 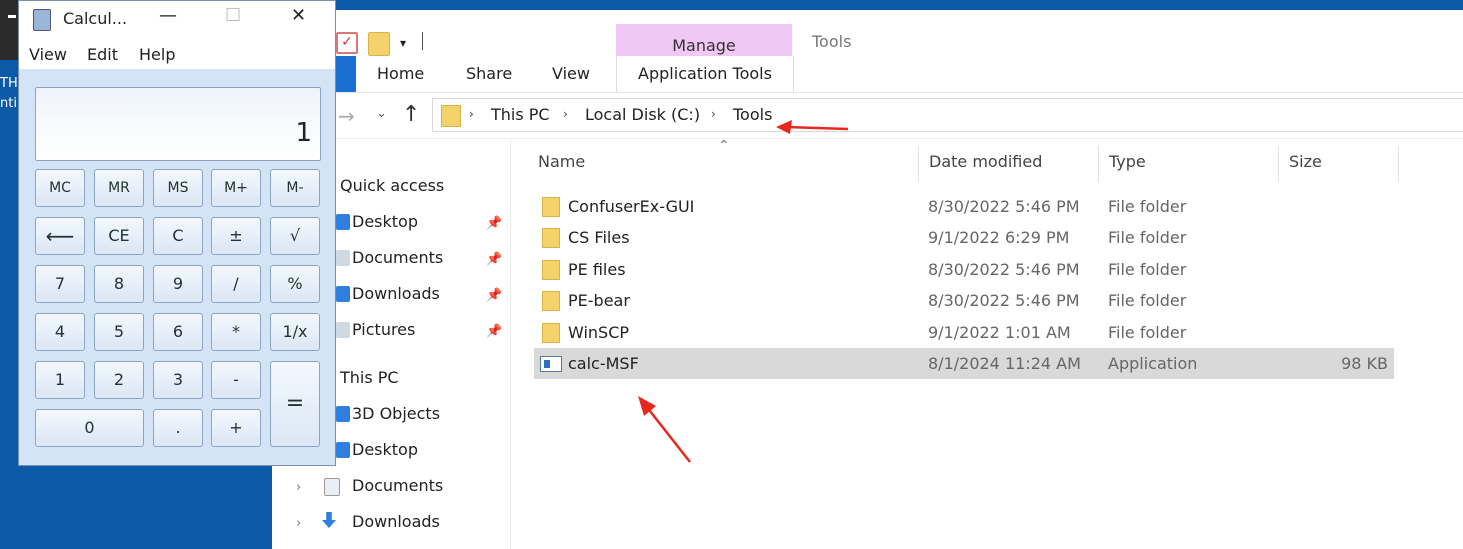 I want to click on divide-button: /, so click(x=236, y=284).